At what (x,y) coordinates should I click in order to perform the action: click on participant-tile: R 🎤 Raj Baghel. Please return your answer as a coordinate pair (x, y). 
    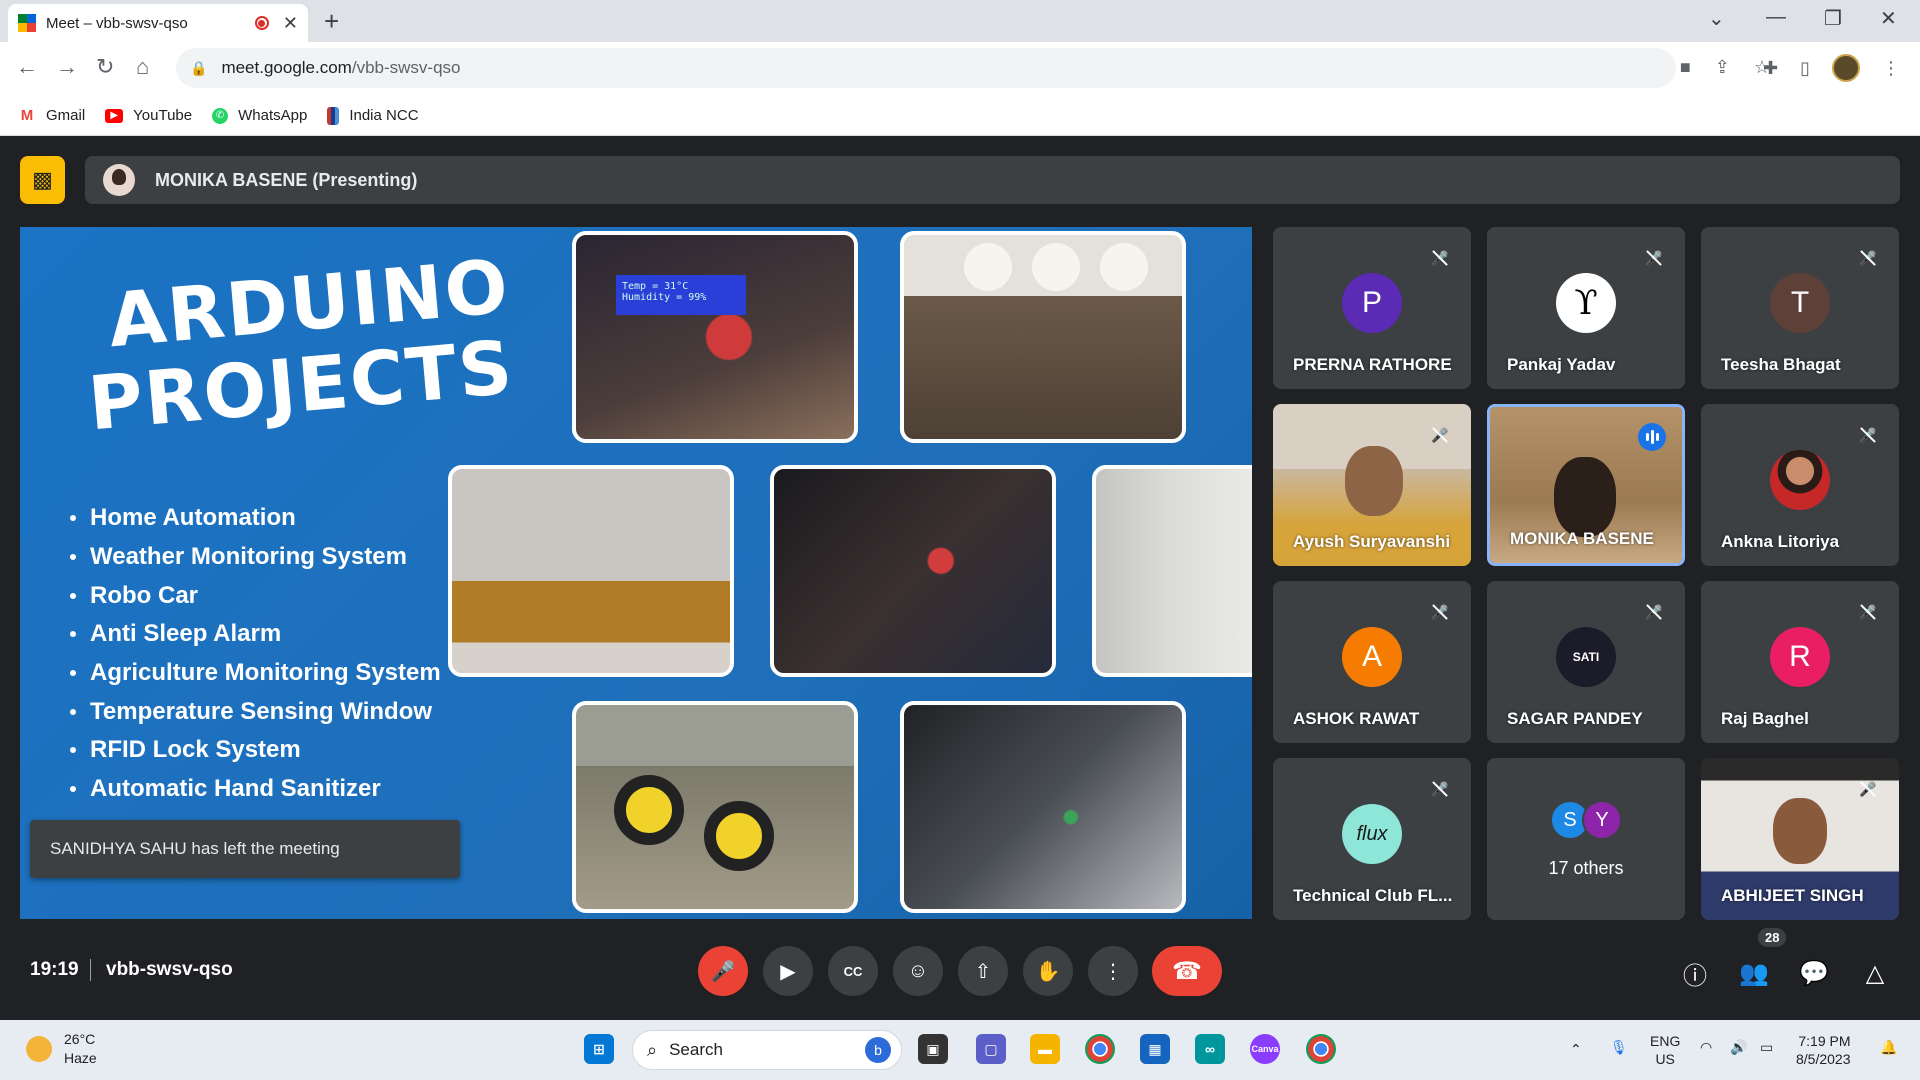
    Looking at the image, I should click on (1800, 662).